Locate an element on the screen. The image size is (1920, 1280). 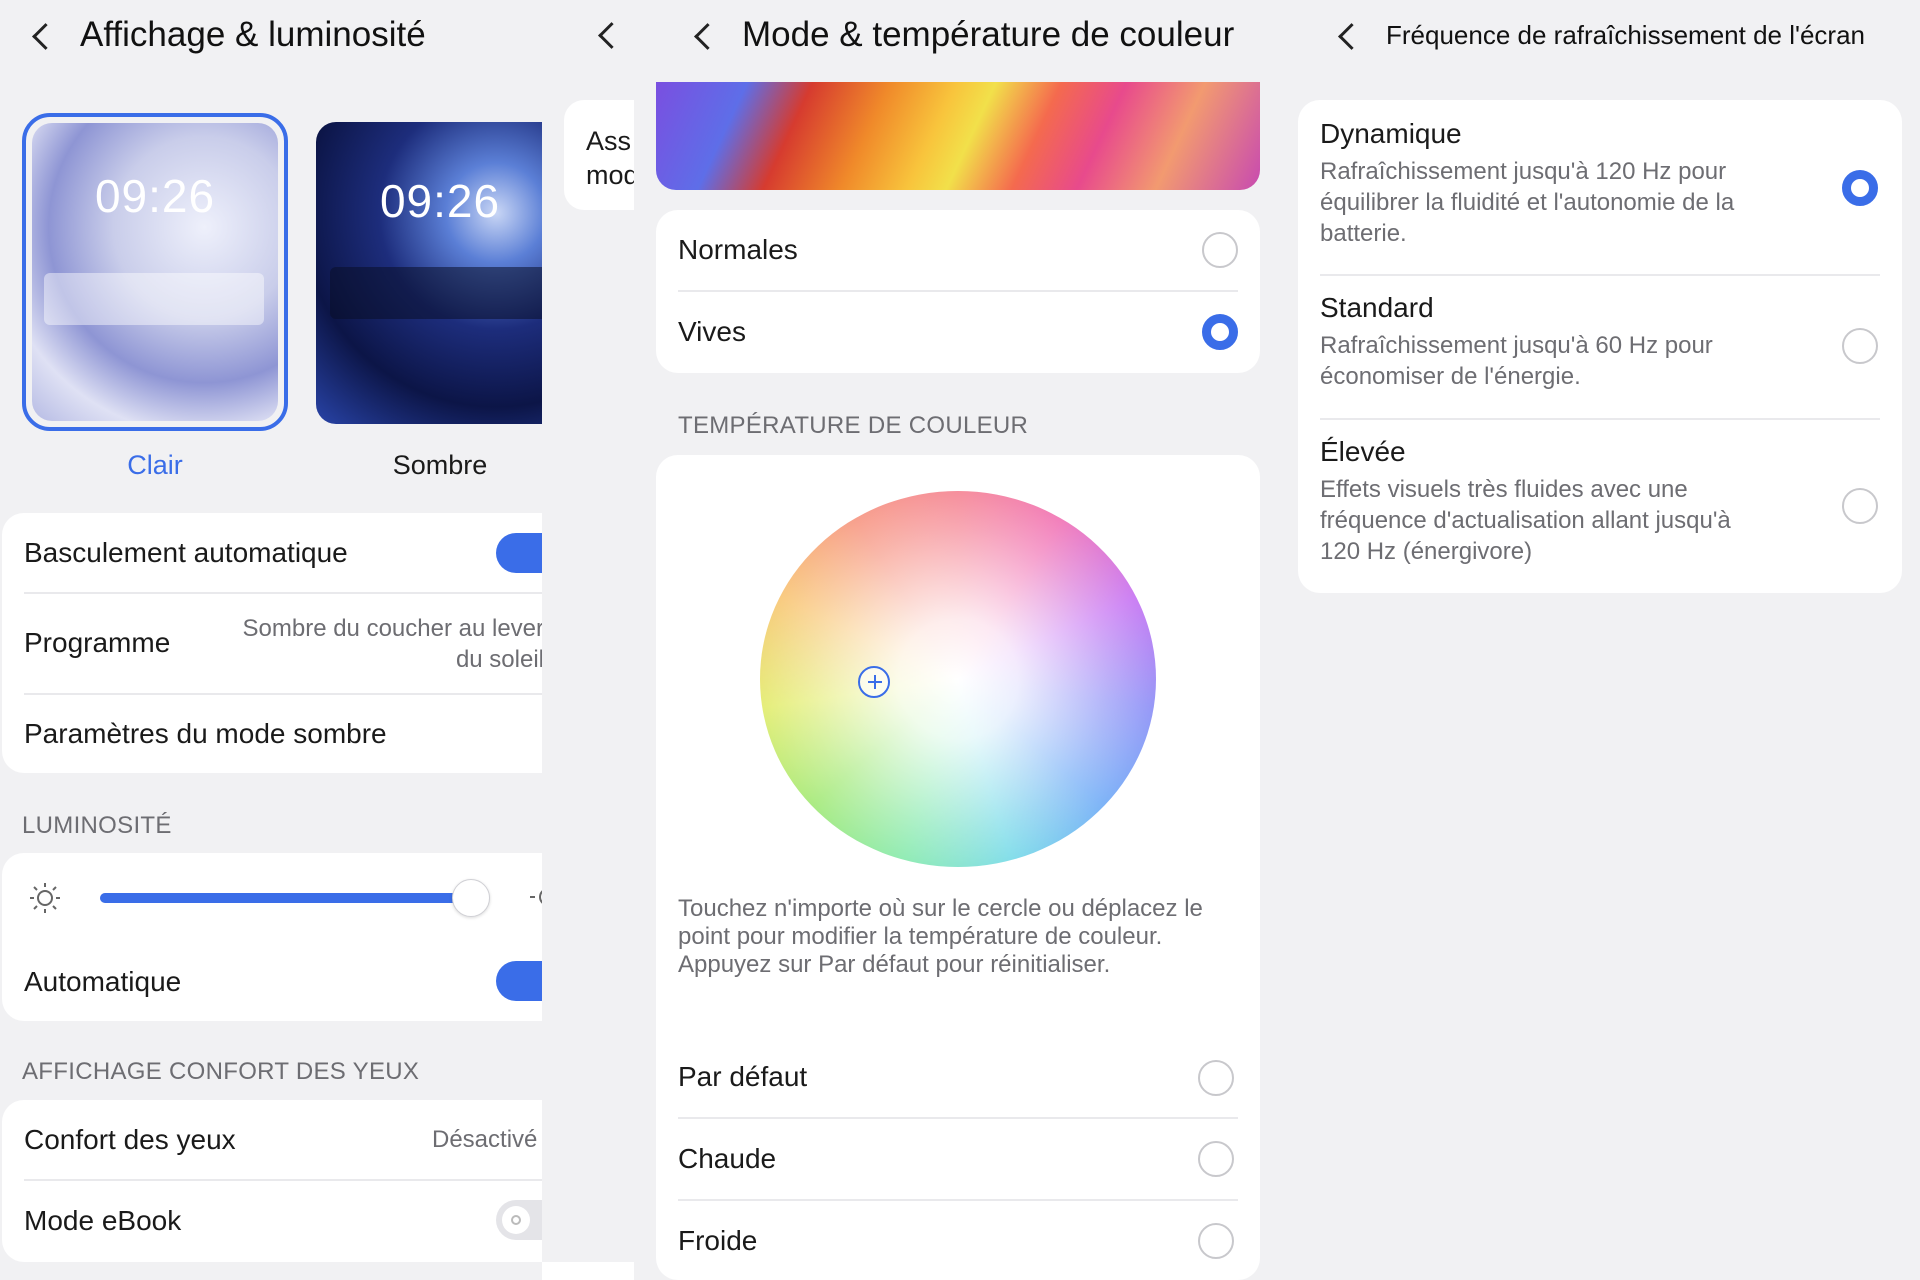
page-title: Mode & température de couleur is located at coordinates (988, 34).